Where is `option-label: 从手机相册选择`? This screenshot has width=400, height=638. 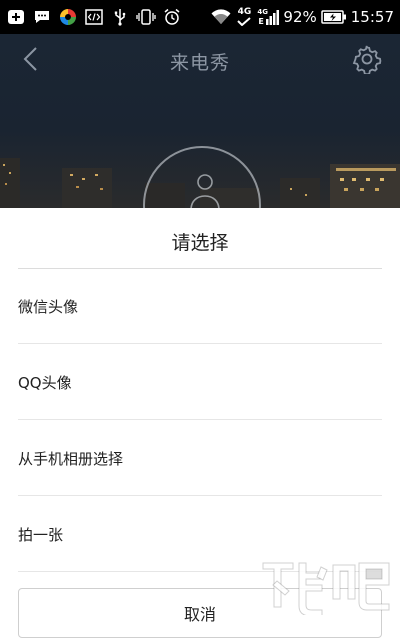 option-label: 从手机相册选择 is located at coordinates (71, 458).